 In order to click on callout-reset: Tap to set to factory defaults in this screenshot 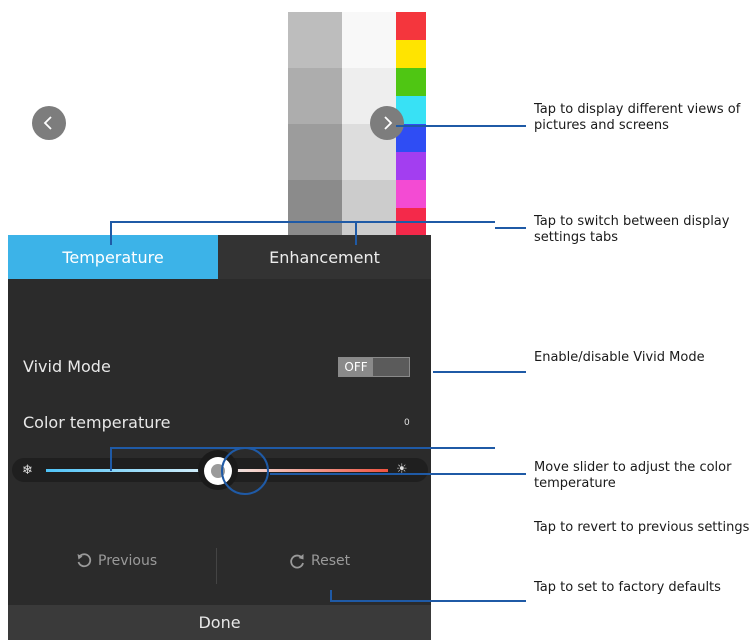, I will do `click(627, 587)`.